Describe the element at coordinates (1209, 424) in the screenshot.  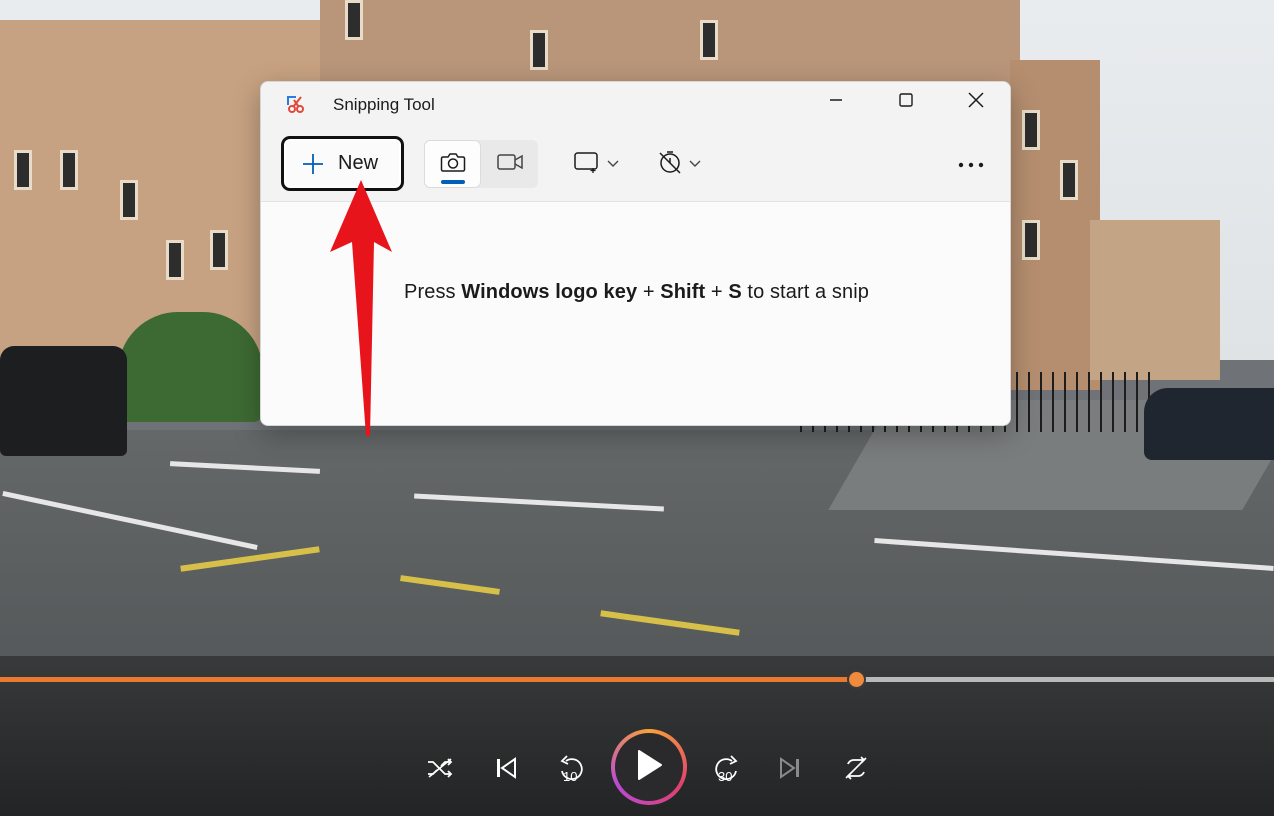
I see `parked-car` at that location.